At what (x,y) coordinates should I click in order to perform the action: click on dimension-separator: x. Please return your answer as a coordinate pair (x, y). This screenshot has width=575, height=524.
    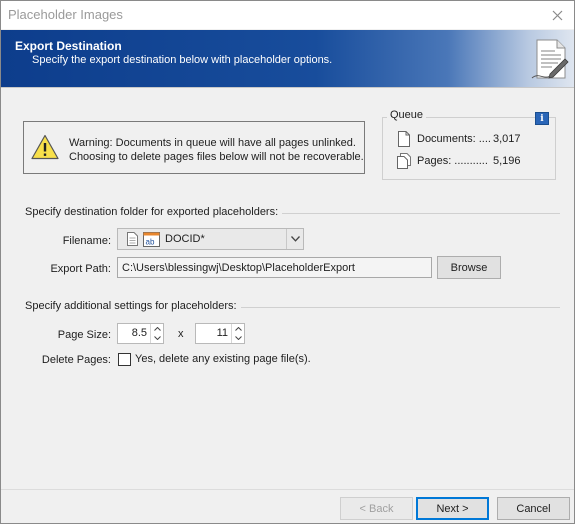
    Looking at the image, I should click on (181, 334).